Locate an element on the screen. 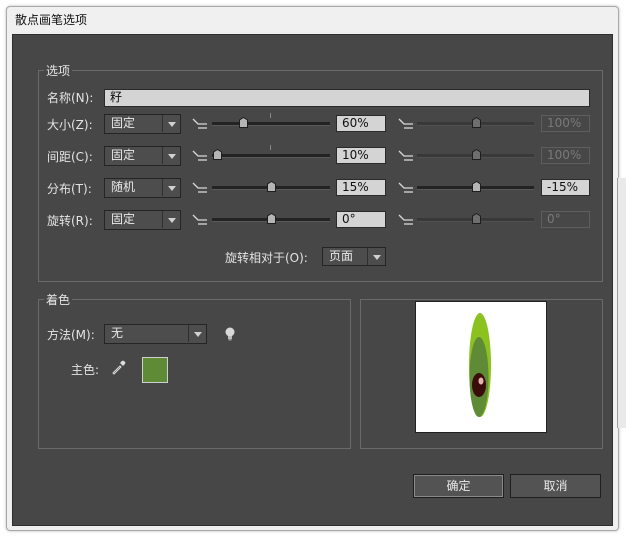  seed-preview-image is located at coordinates (480, 365).